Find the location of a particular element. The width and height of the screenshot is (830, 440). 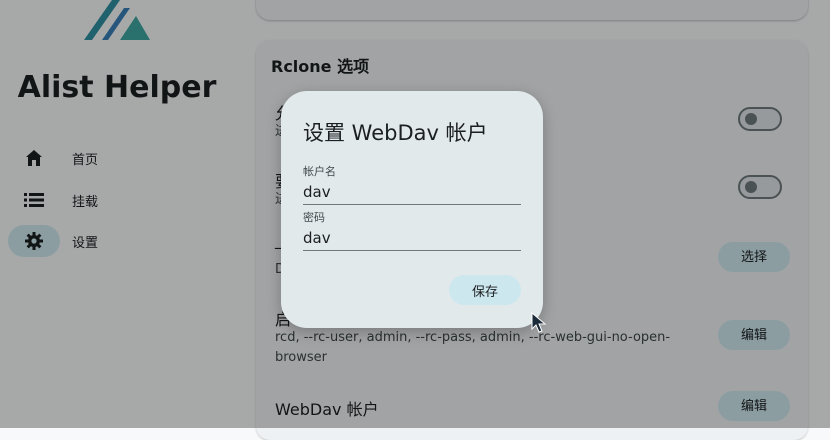

password-label: 密码 is located at coordinates (314, 217).